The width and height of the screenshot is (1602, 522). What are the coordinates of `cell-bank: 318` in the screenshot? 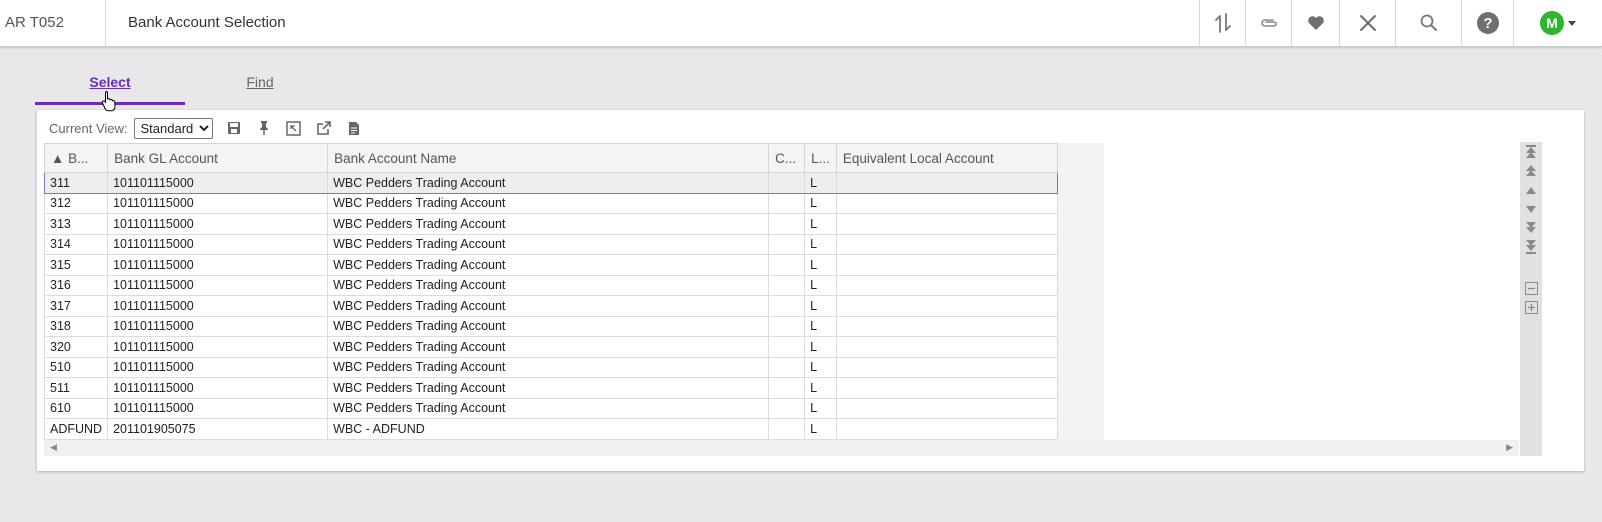 It's located at (76, 326).